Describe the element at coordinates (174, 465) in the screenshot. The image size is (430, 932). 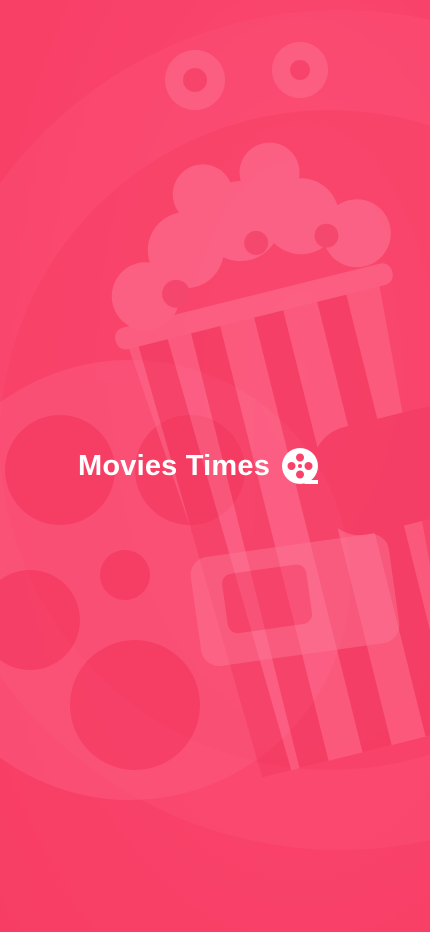
I see `app-title: Movies Times` at that location.